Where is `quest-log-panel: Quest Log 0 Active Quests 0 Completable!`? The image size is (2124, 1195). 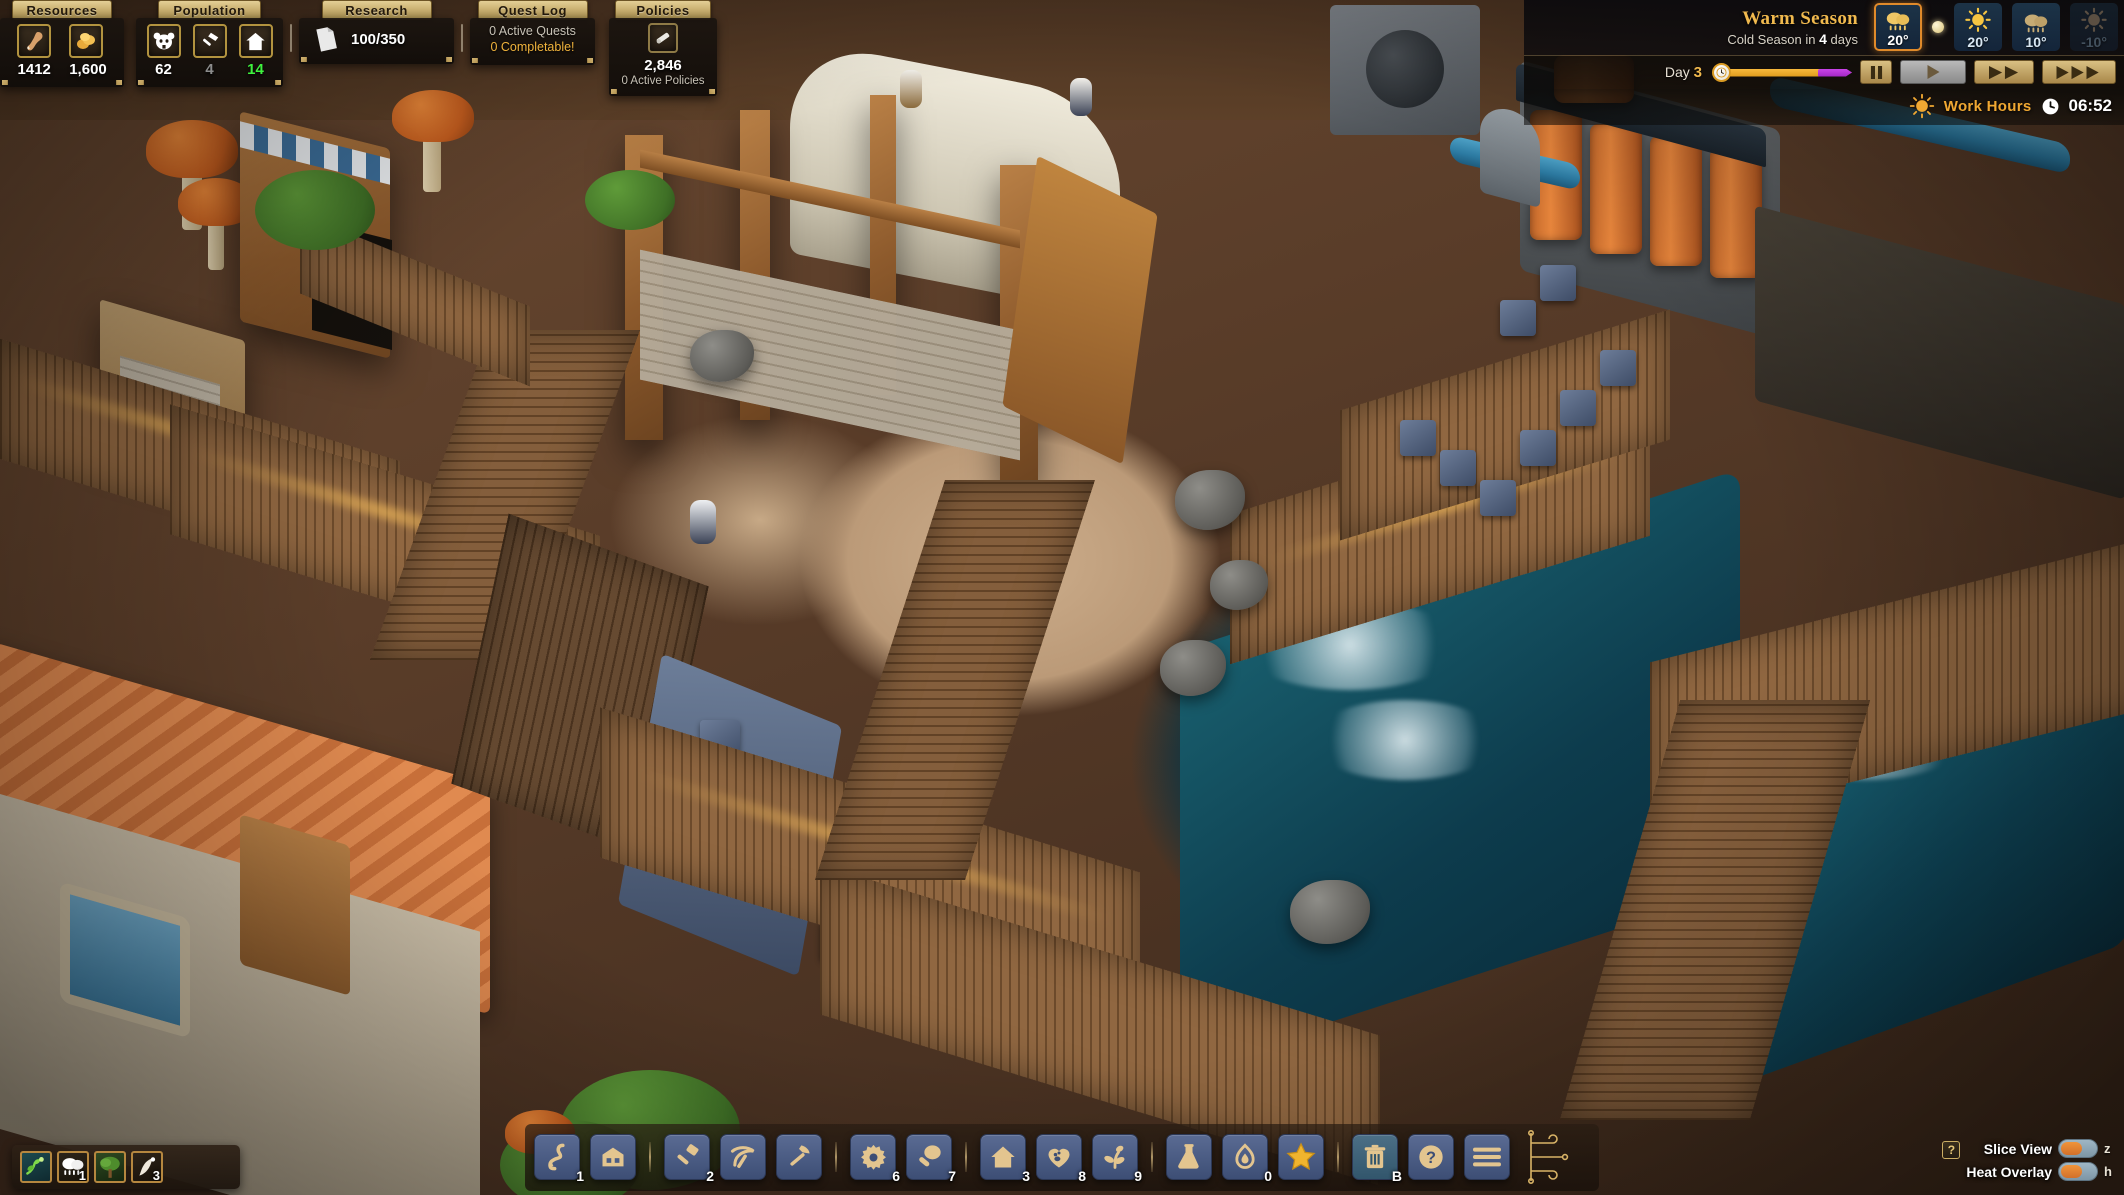 quest-log-panel: Quest Log 0 Active Quests 0 Completable! is located at coordinates (532, 32).